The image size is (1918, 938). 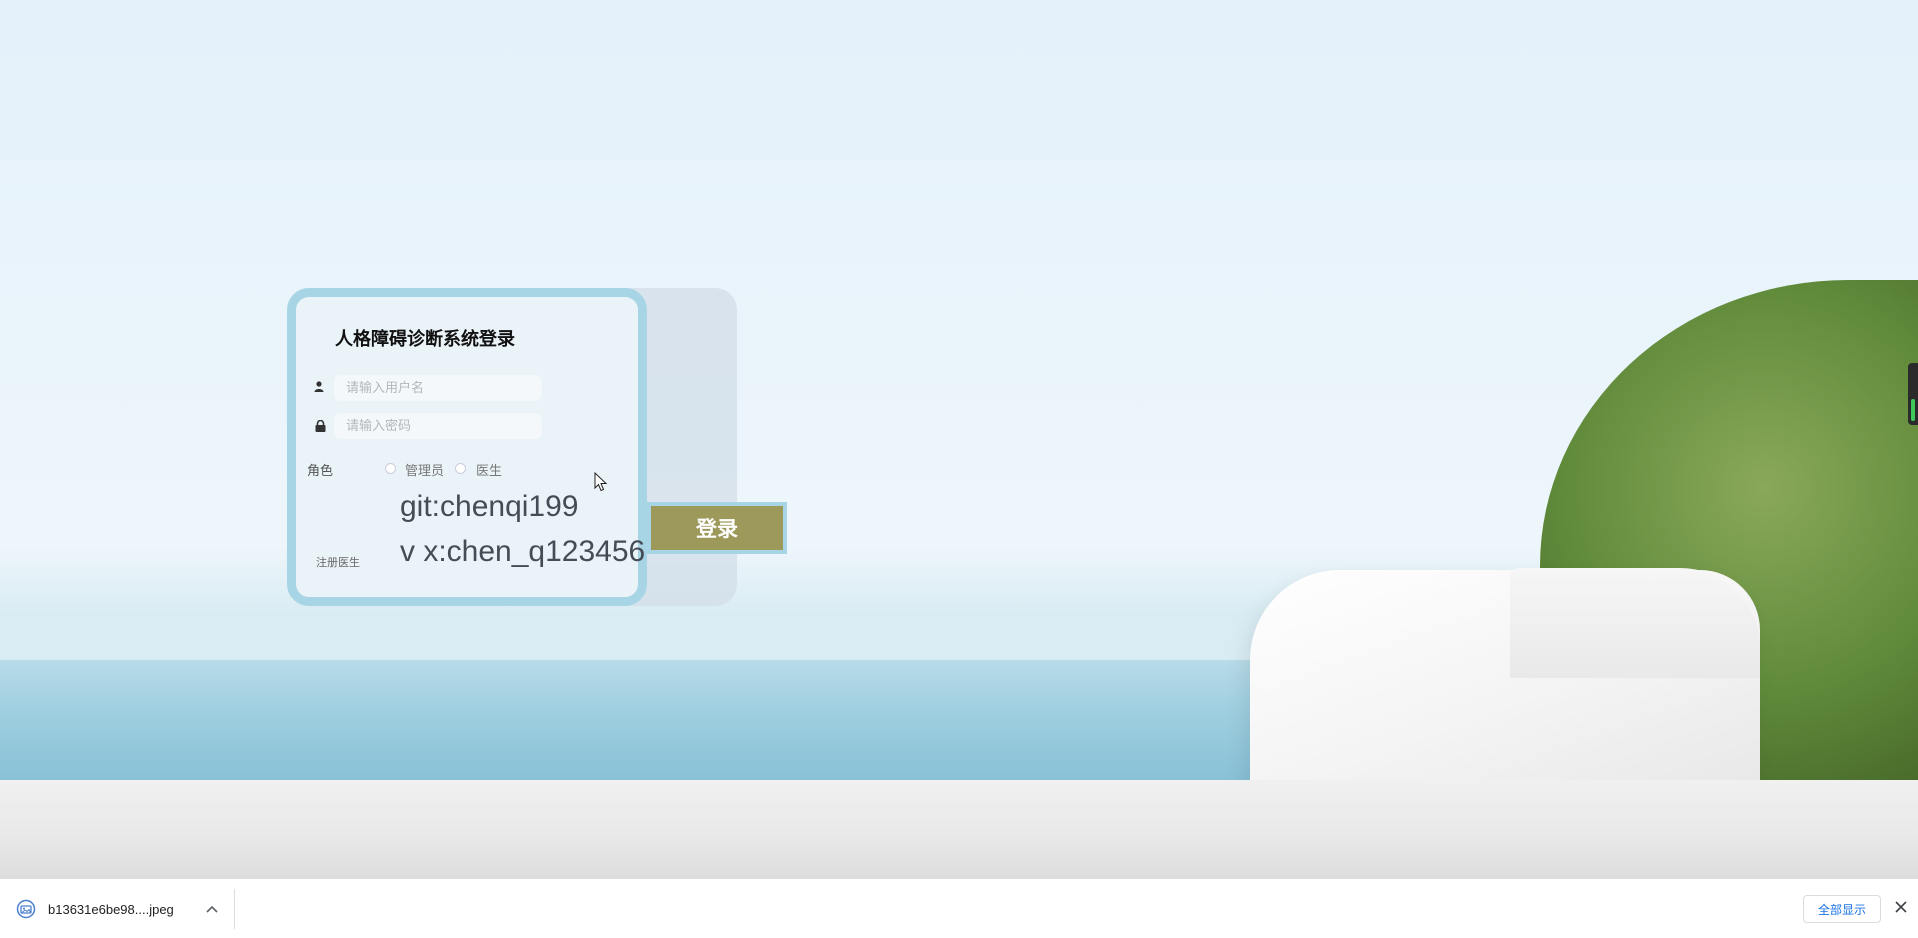 What do you see at coordinates (460, 468) in the screenshot?
I see `role-doctor-radio` at bounding box center [460, 468].